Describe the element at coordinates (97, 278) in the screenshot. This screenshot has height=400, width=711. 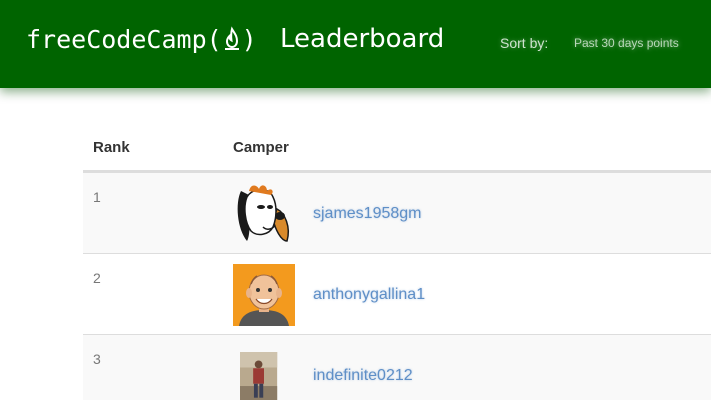
I see `rank-cell: 2` at that location.